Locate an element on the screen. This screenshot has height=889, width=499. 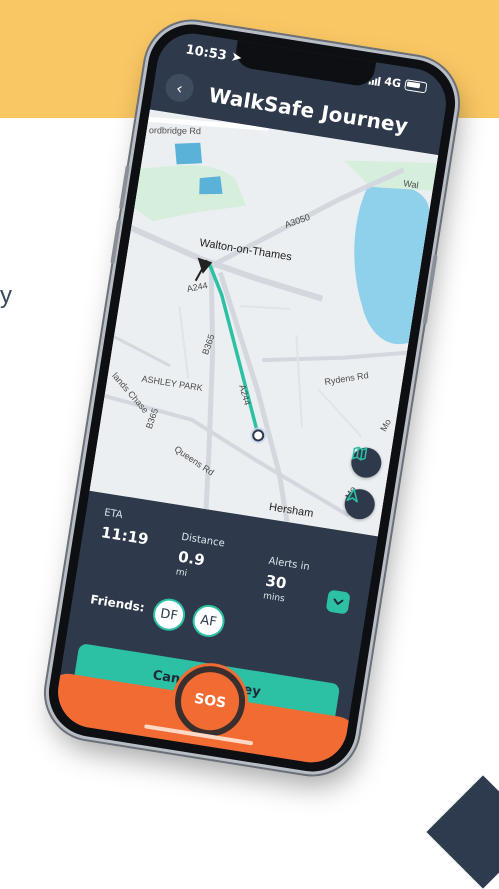
corner-decoration is located at coordinates (462, 832).